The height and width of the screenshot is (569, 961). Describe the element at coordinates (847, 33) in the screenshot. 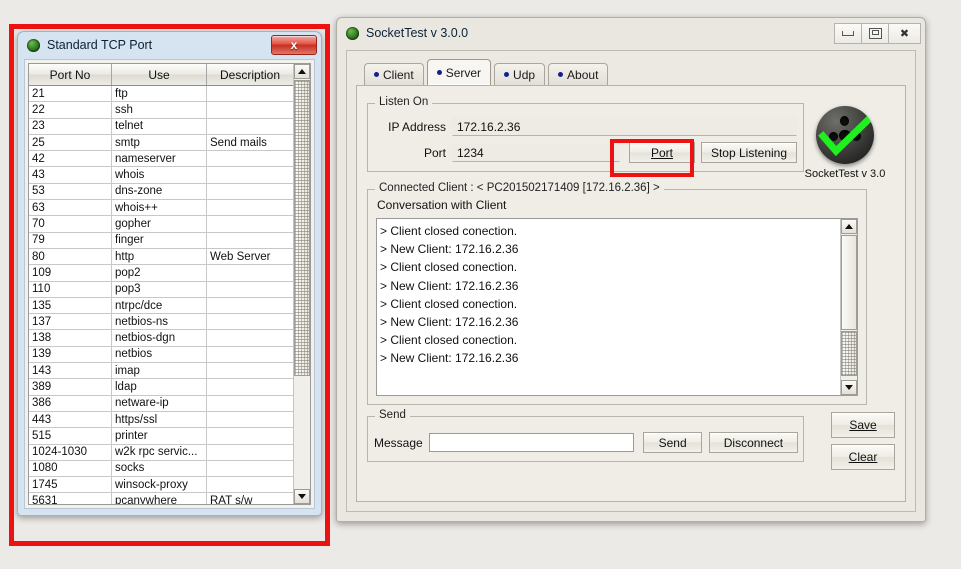

I see `minimize-icon` at that location.